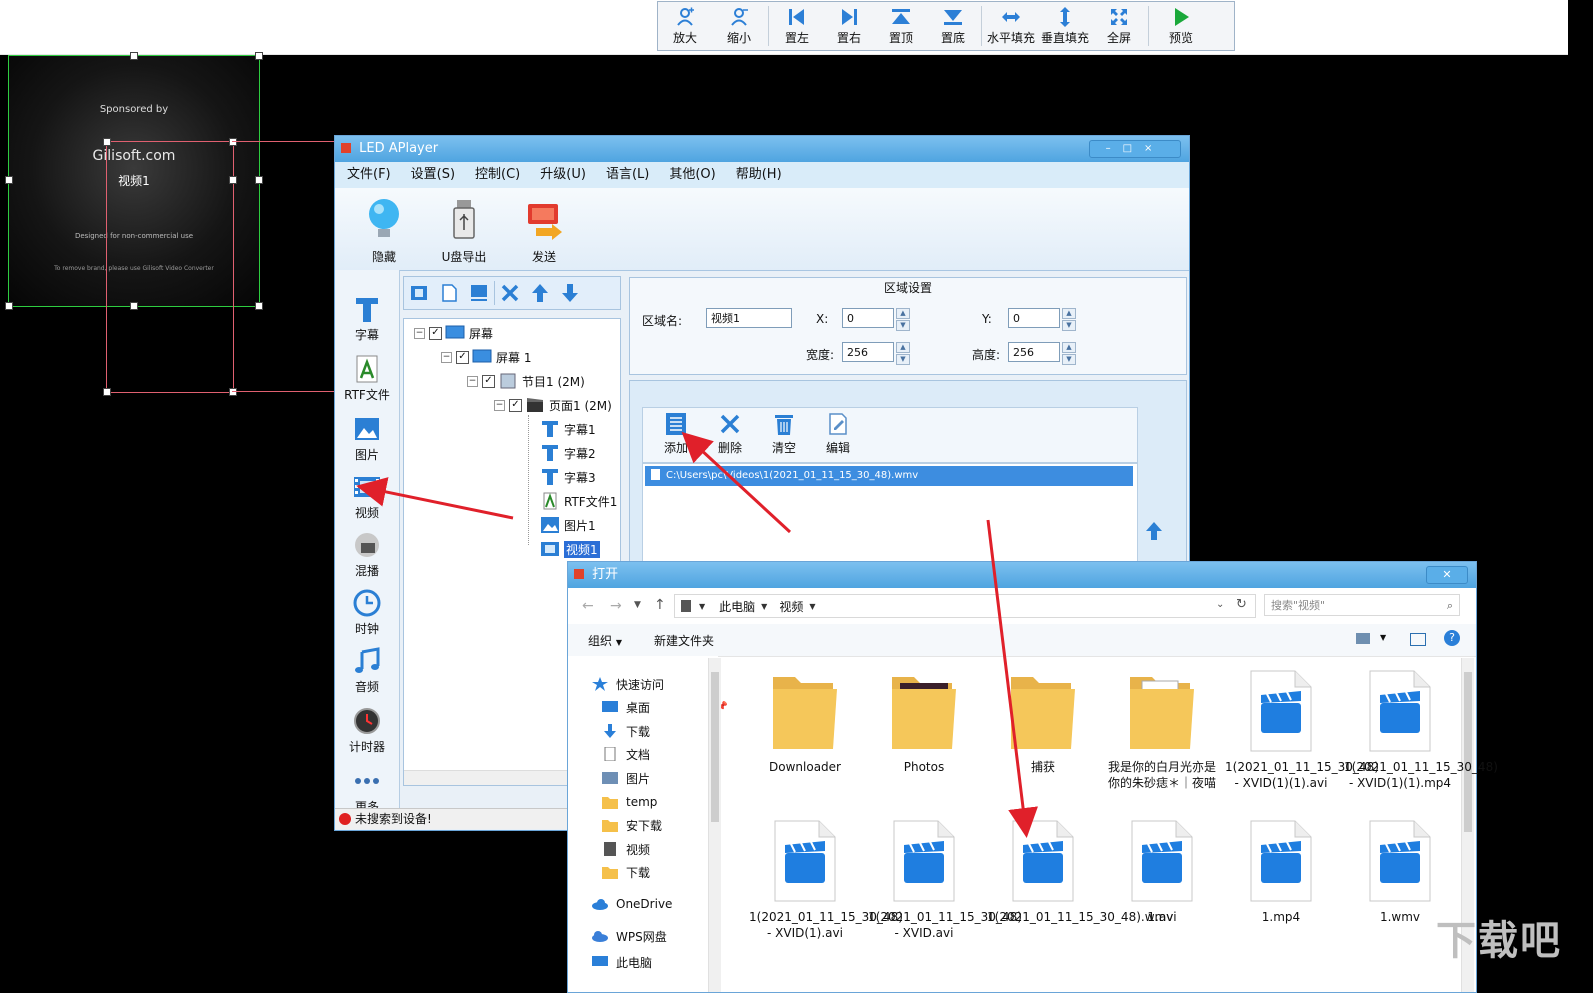 This screenshot has width=1593, height=993. What do you see at coordinates (435, 498) in the screenshot?
I see `arrow-to-video-tool` at bounding box center [435, 498].